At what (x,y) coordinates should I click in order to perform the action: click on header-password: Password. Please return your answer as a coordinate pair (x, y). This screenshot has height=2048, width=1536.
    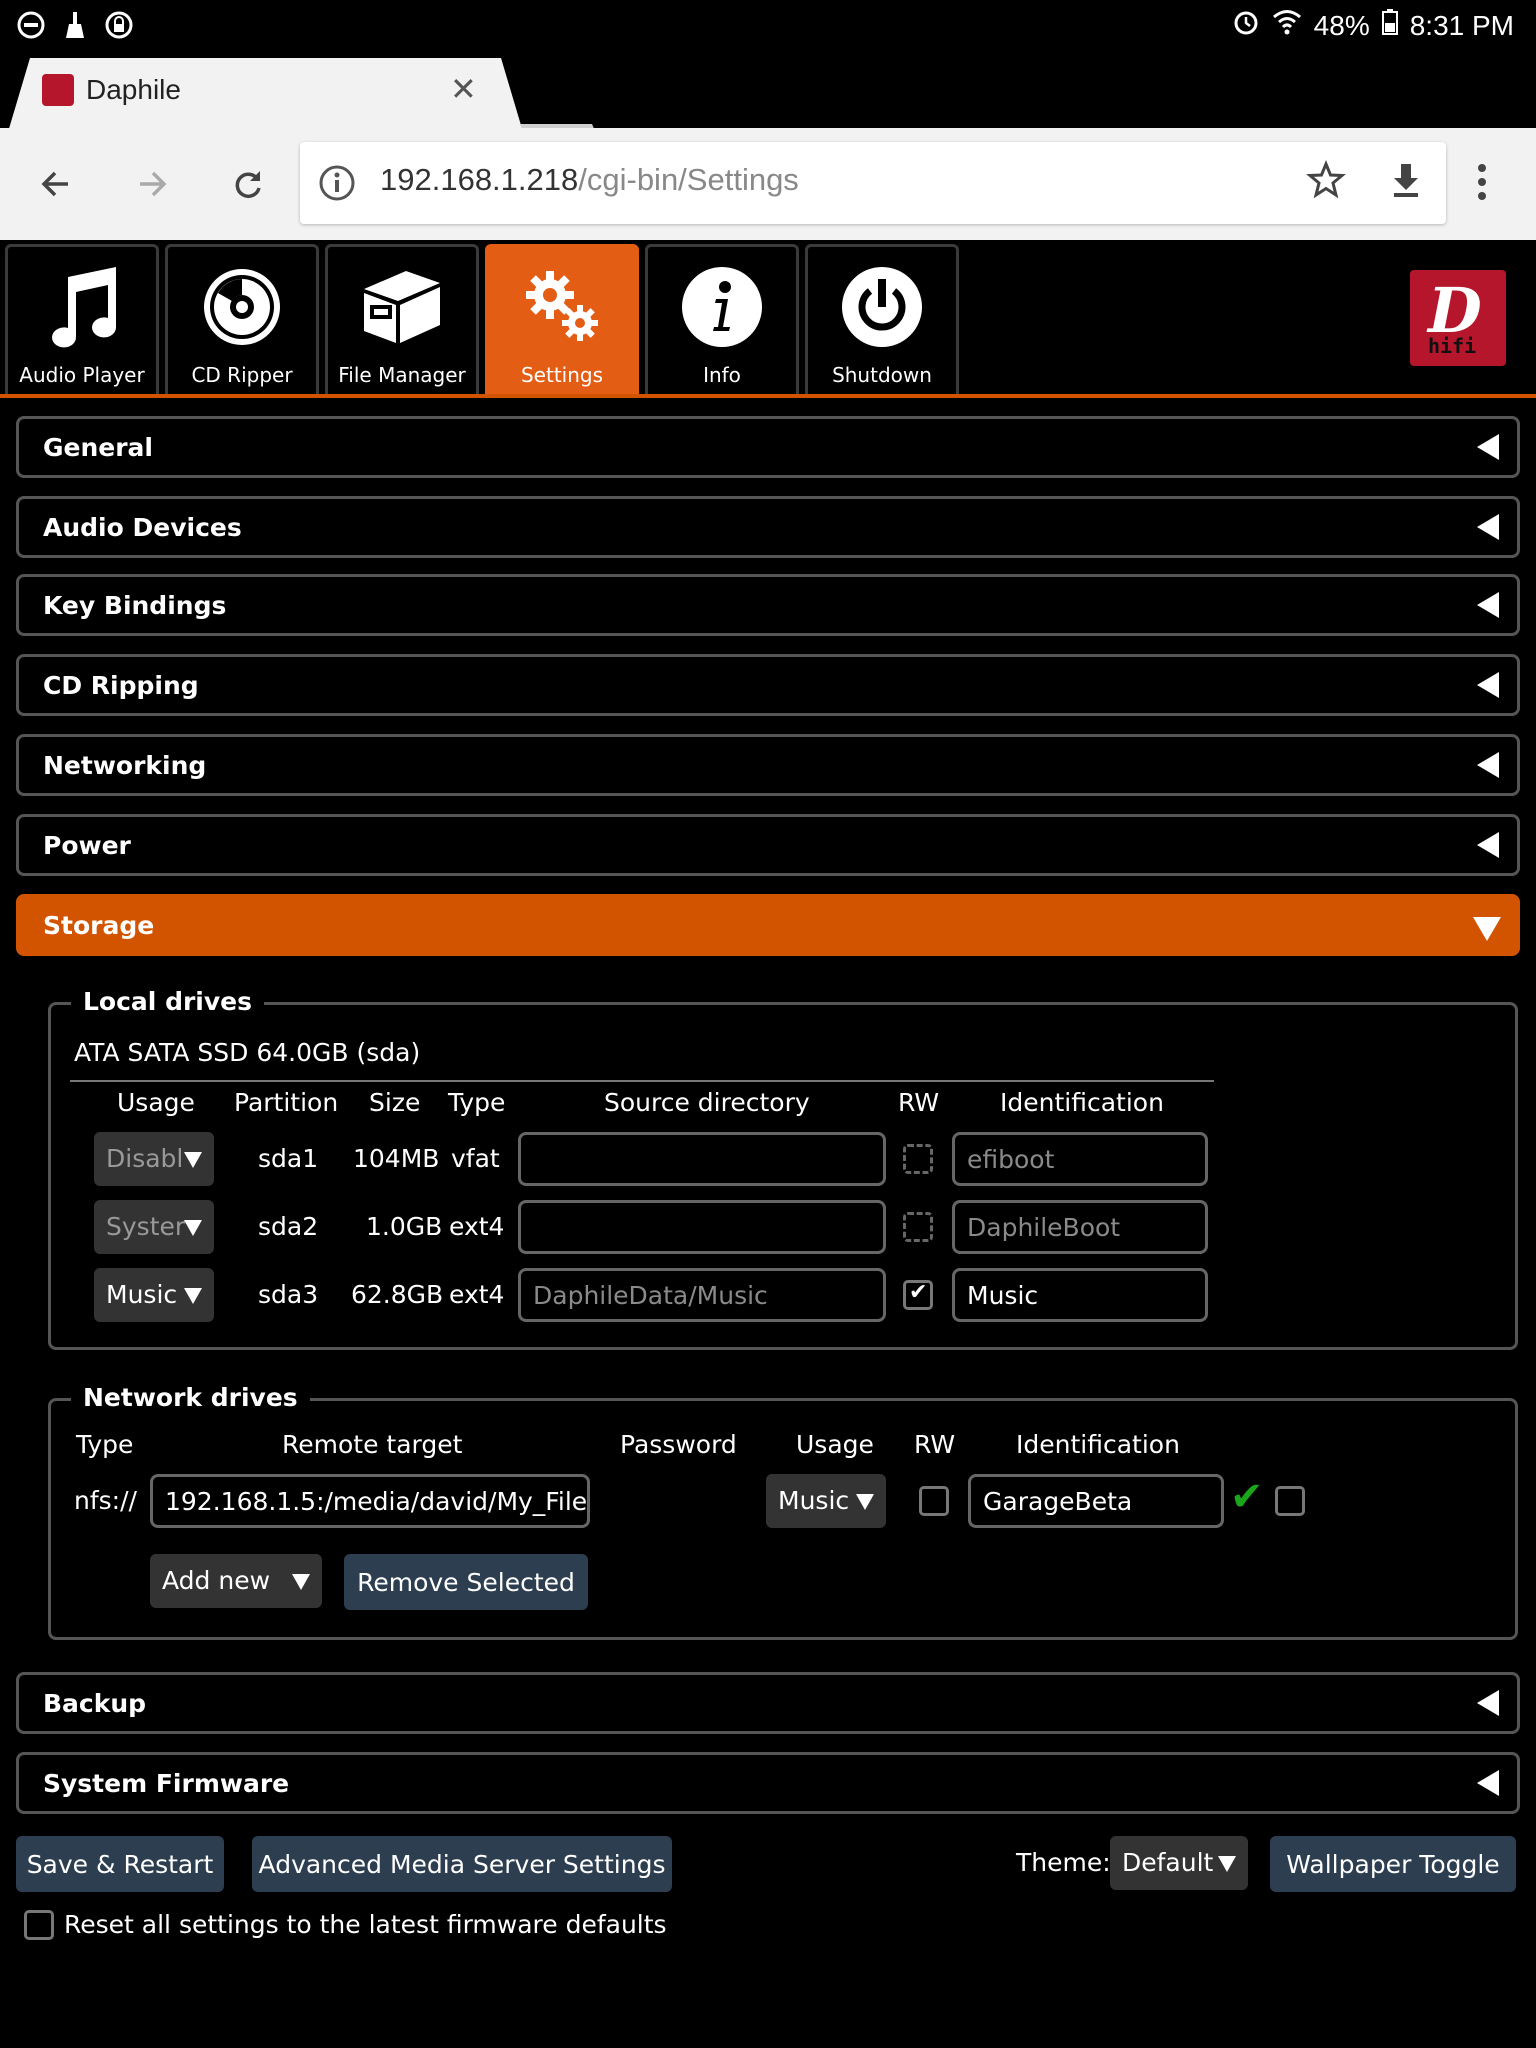
    Looking at the image, I should click on (678, 1444).